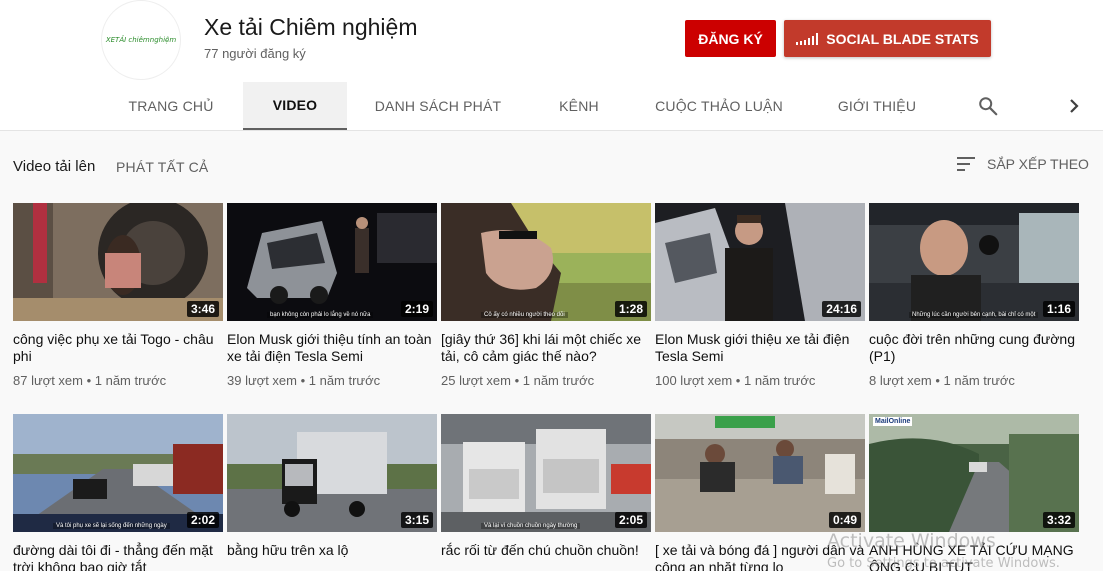 The height and width of the screenshot is (571, 1103). What do you see at coordinates (54, 166) in the screenshot?
I see `section-title: Video tải lên` at bounding box center [54, 166].